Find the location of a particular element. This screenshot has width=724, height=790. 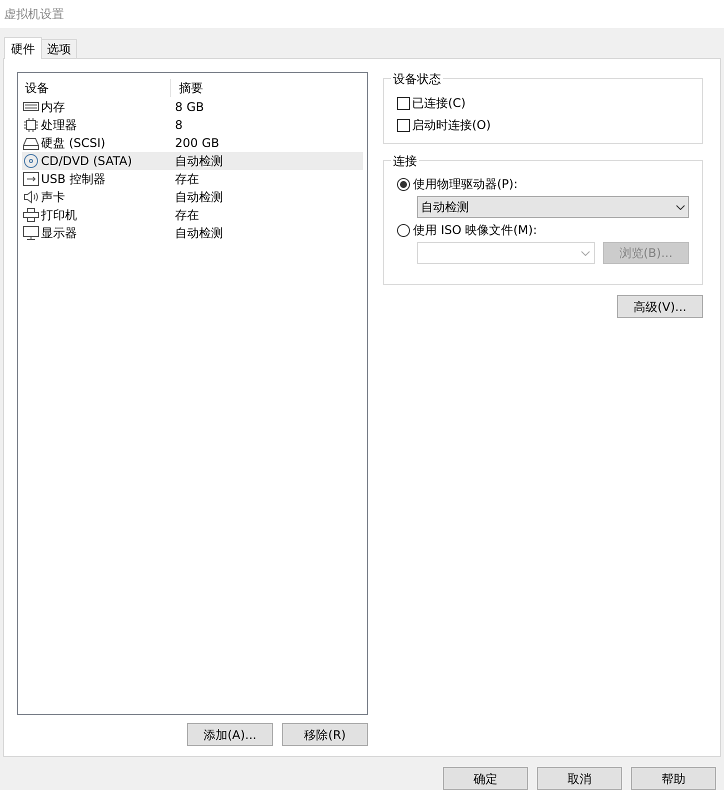

device-name: 显示器 is located at coordinates (59, 233).